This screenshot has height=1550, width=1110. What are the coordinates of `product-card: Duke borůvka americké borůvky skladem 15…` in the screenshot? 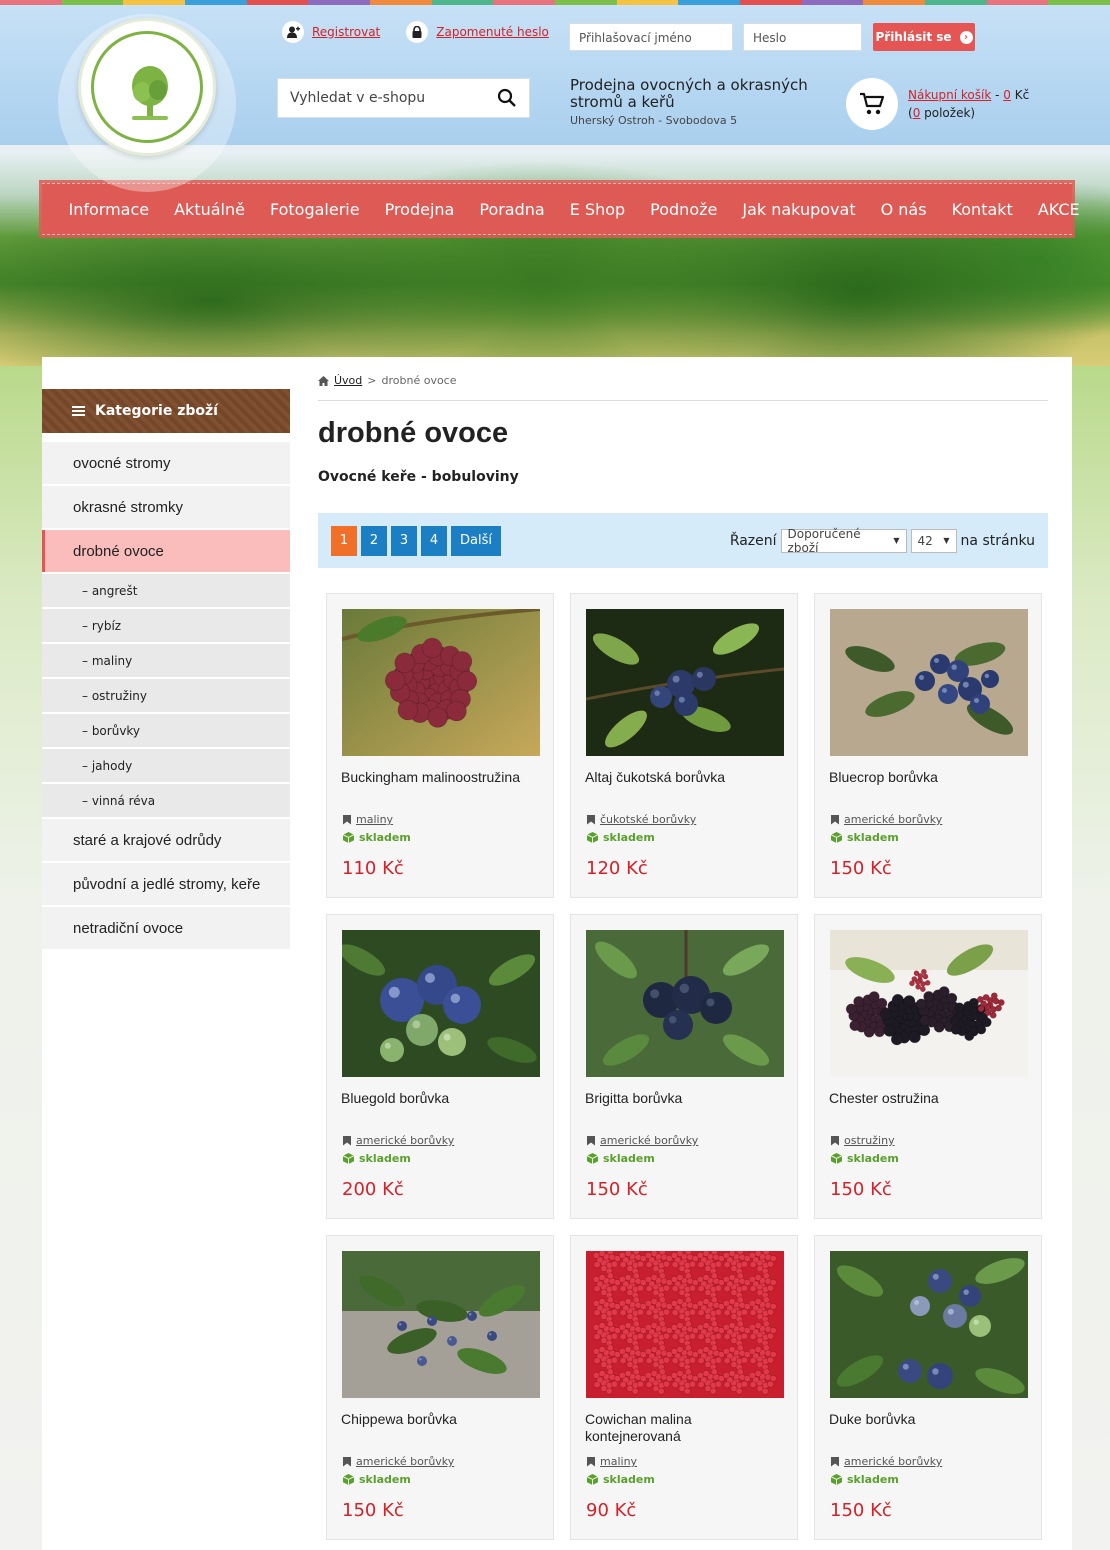 It's located at (928, 1387).